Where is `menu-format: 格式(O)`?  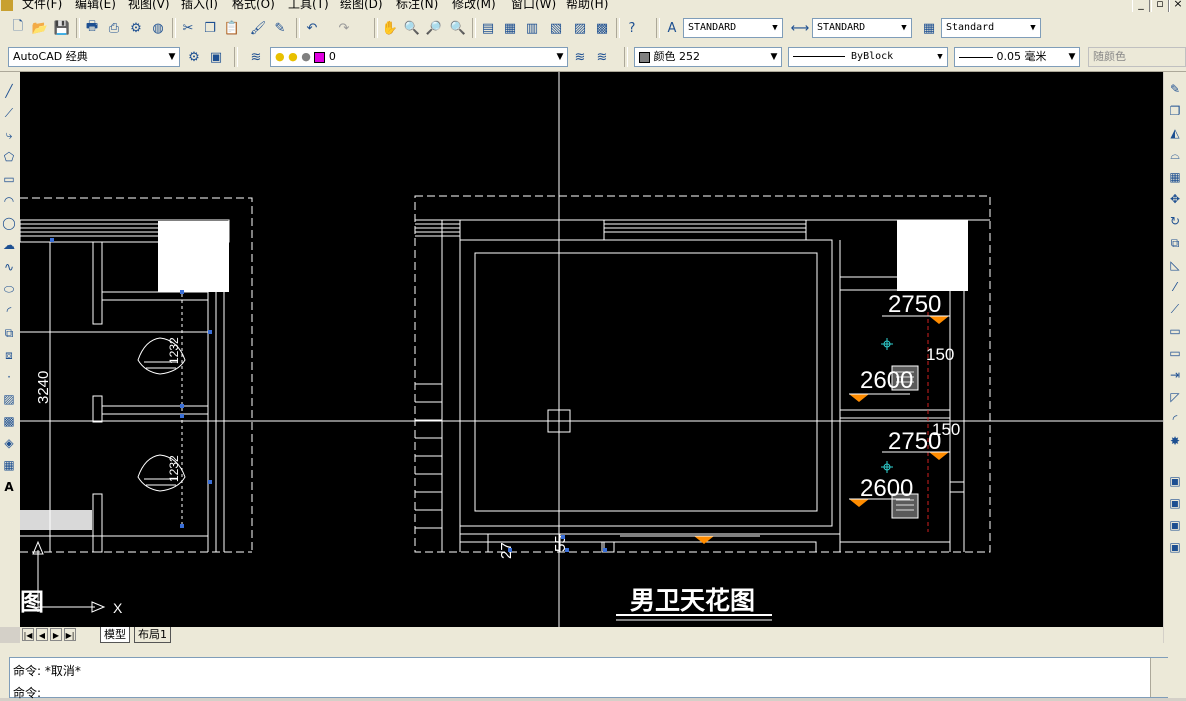
menu-format: 格式(O) is located at coordinates (253, 5).